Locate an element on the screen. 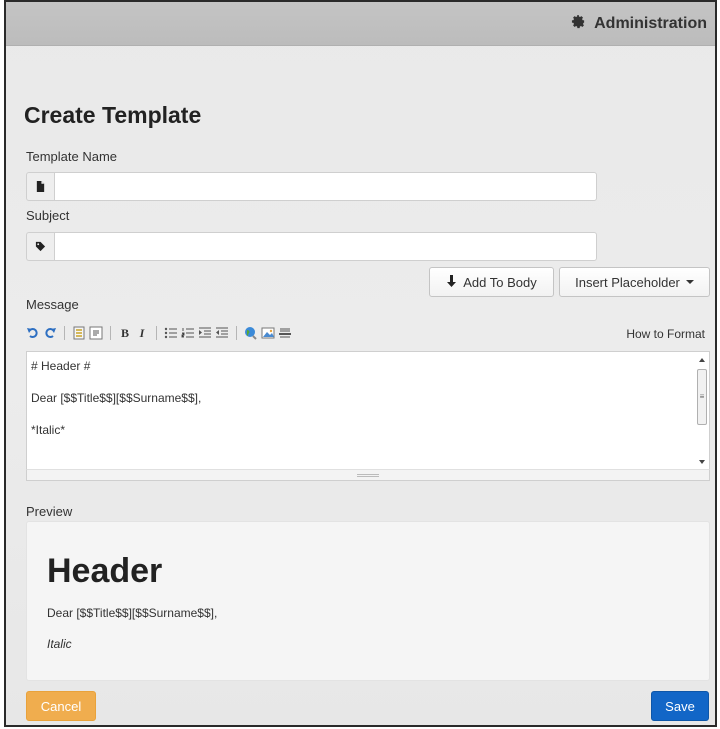  link-icon is located at coordinates (251, 333).